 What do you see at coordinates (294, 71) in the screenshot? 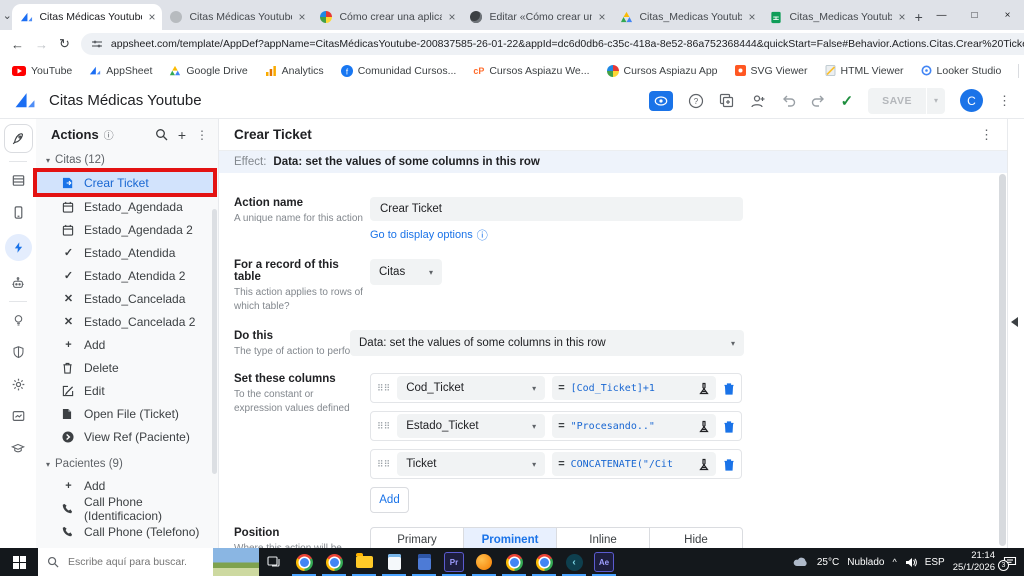
I see `bookmark-analytics: Analytics` at bounding box center [294, 71].